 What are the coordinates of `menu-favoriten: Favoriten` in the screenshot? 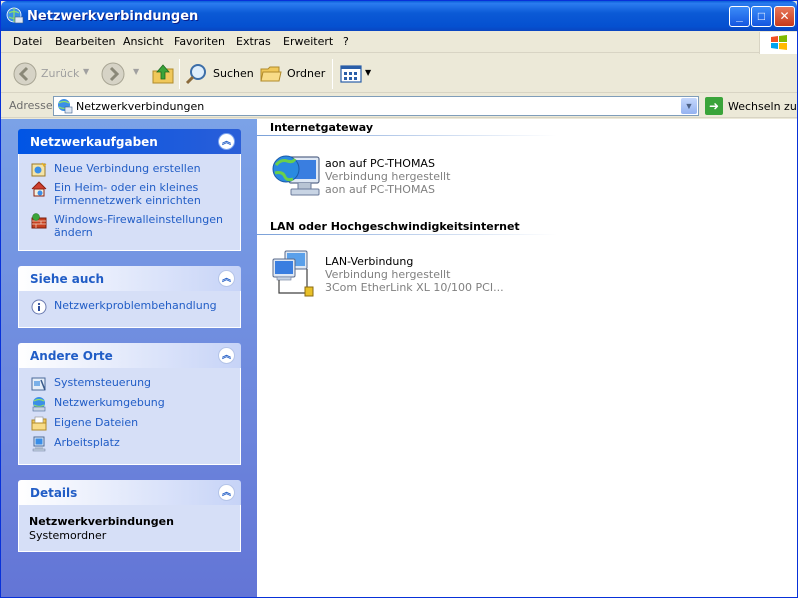 It's located at (199, 41).